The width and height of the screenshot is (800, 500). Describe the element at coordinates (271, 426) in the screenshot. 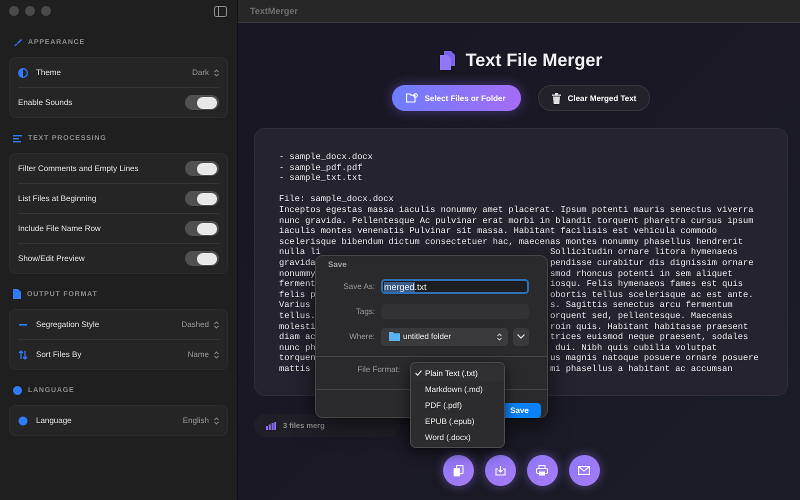

I see `bar-chart-icon` at that location.